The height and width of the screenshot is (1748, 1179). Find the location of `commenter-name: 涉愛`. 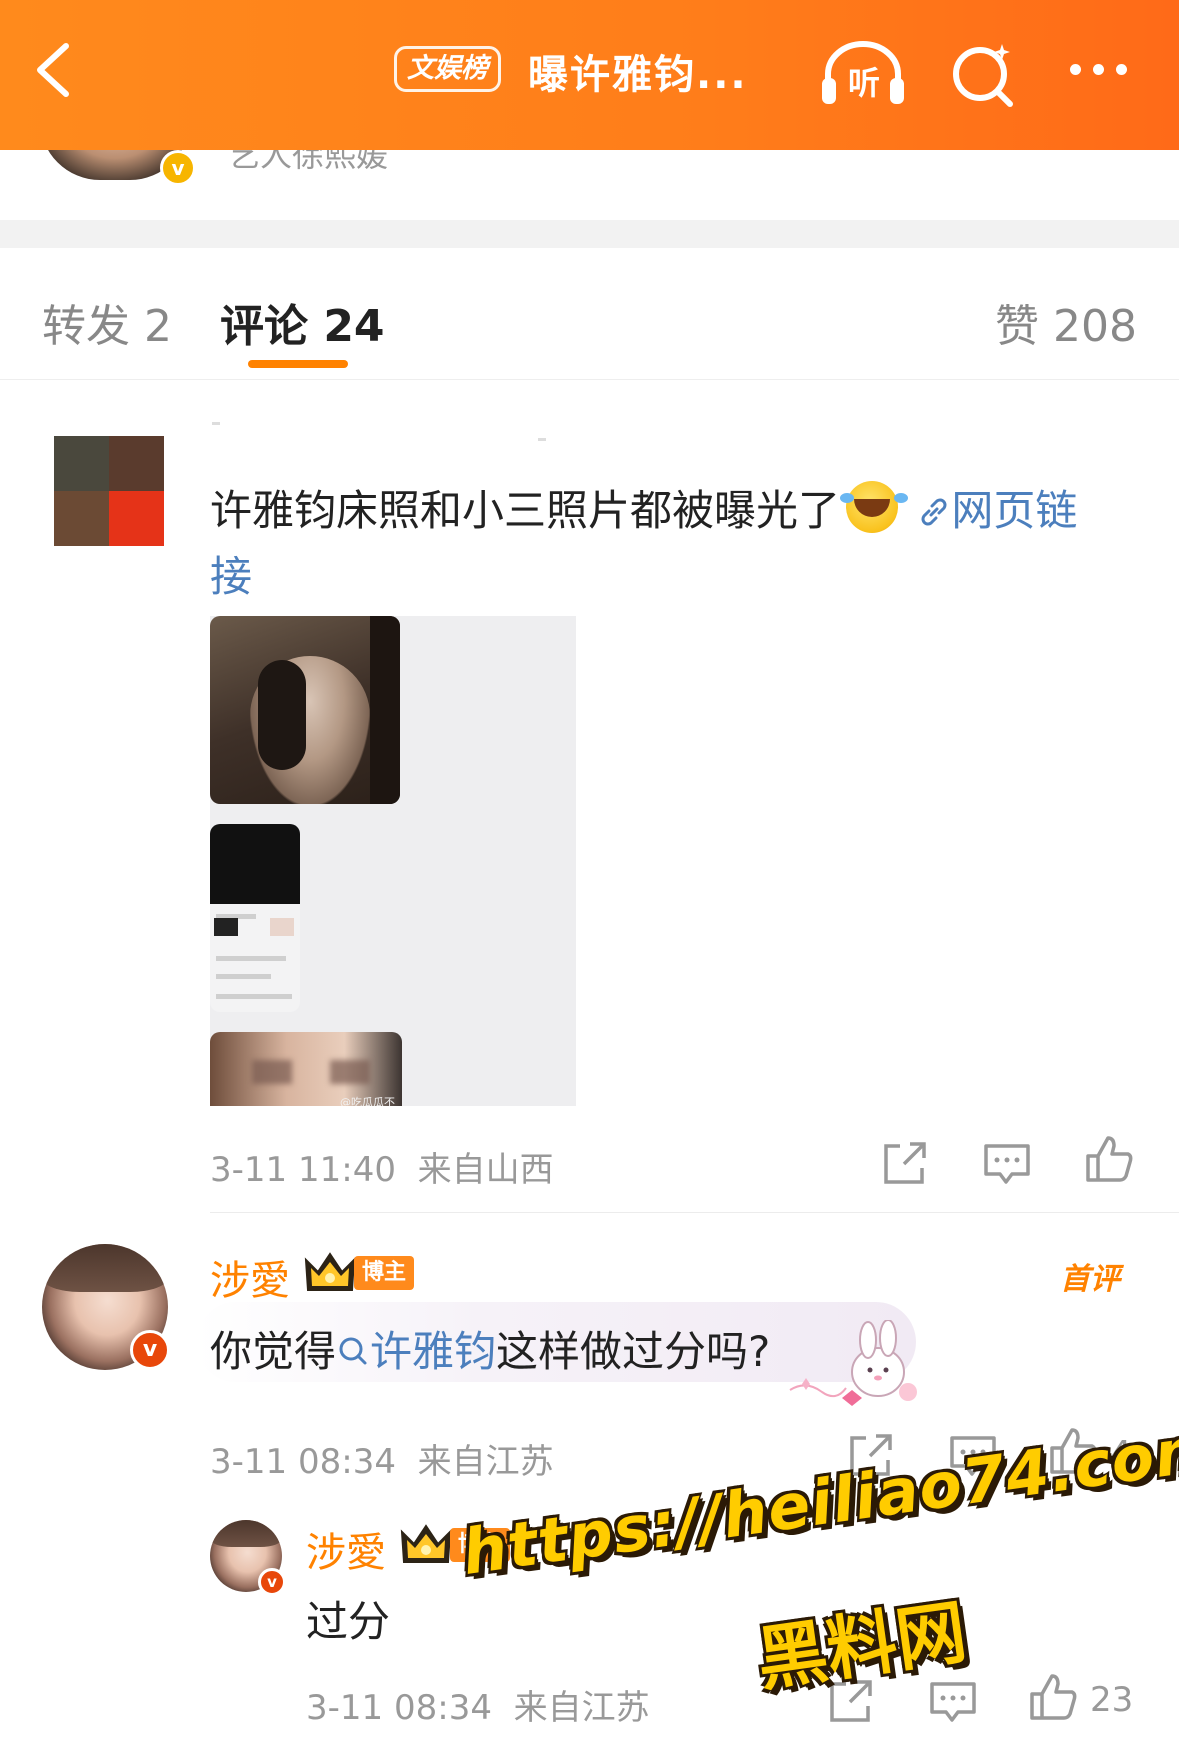

commenter-name: 涉愛 is located at coordinates (250, 1277).